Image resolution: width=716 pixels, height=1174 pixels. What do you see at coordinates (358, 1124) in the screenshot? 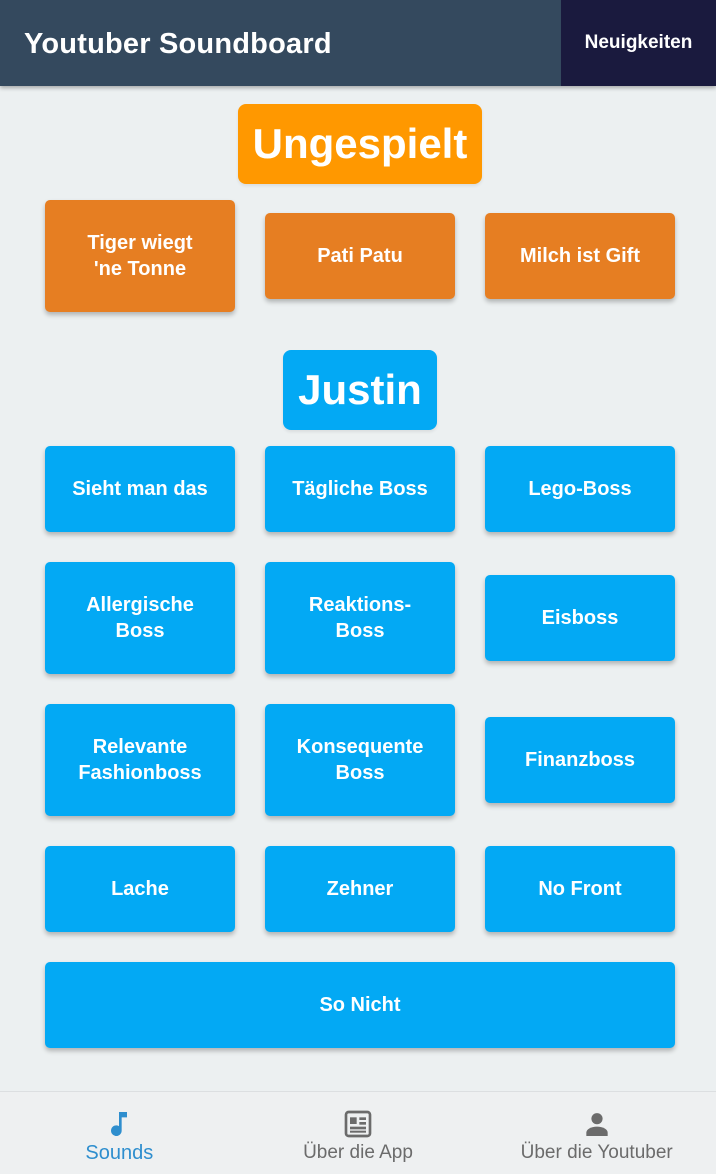
I see `newspaper-icon` at bounding box center [358, 1124].